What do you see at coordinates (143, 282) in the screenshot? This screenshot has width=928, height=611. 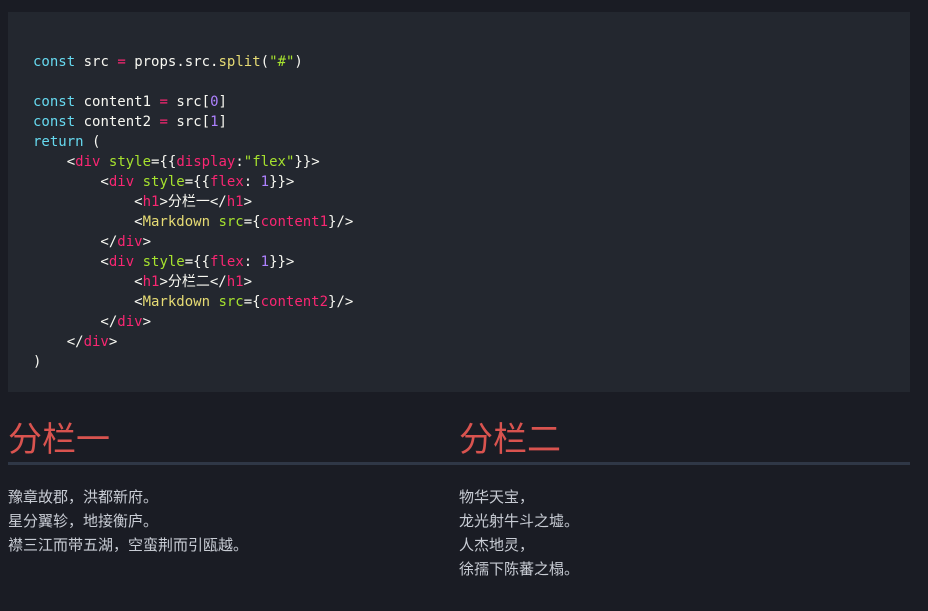 I see `code-line: <h1>分栏二</h1>` at bounding box center [143, 282].